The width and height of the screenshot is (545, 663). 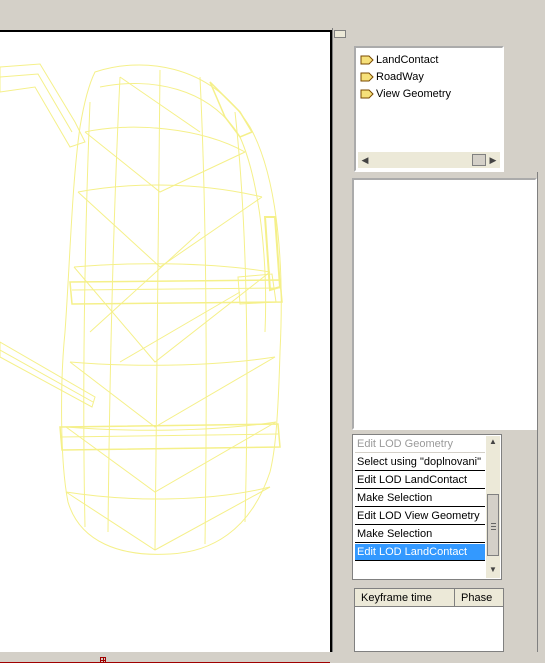 I want to click on tree-item-landcontact: LandContact, so click(x=399, y=60).